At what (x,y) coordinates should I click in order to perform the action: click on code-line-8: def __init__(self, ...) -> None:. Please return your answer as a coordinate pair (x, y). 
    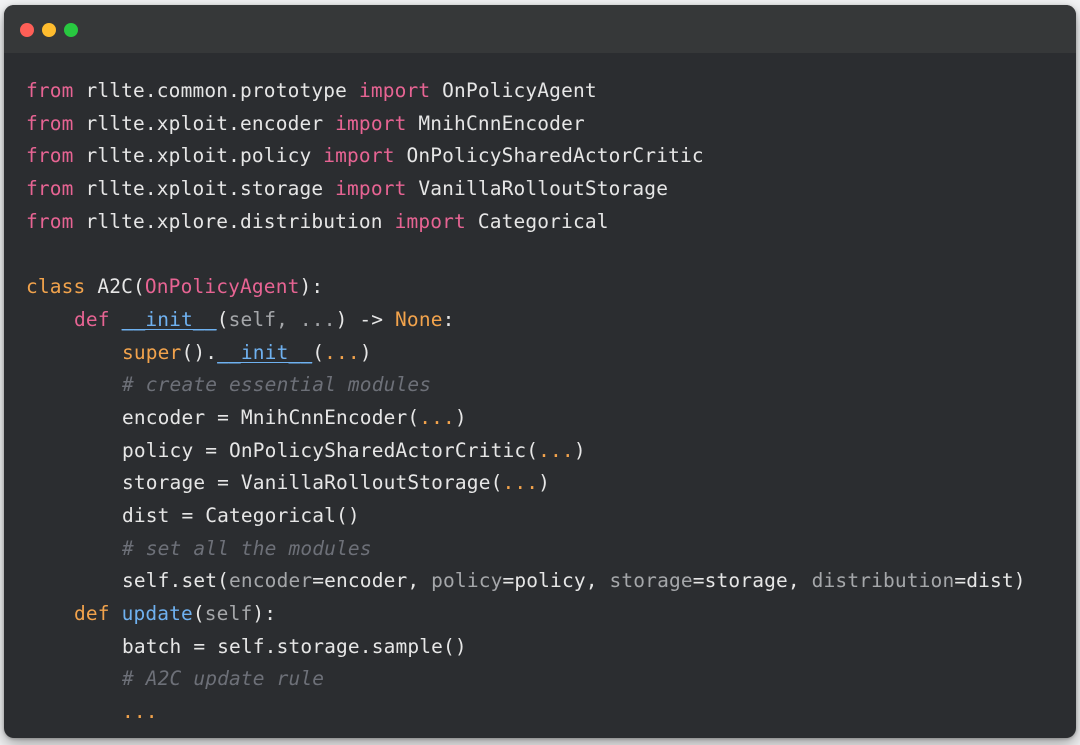
    Looking at the image, I should click on (264, 319).